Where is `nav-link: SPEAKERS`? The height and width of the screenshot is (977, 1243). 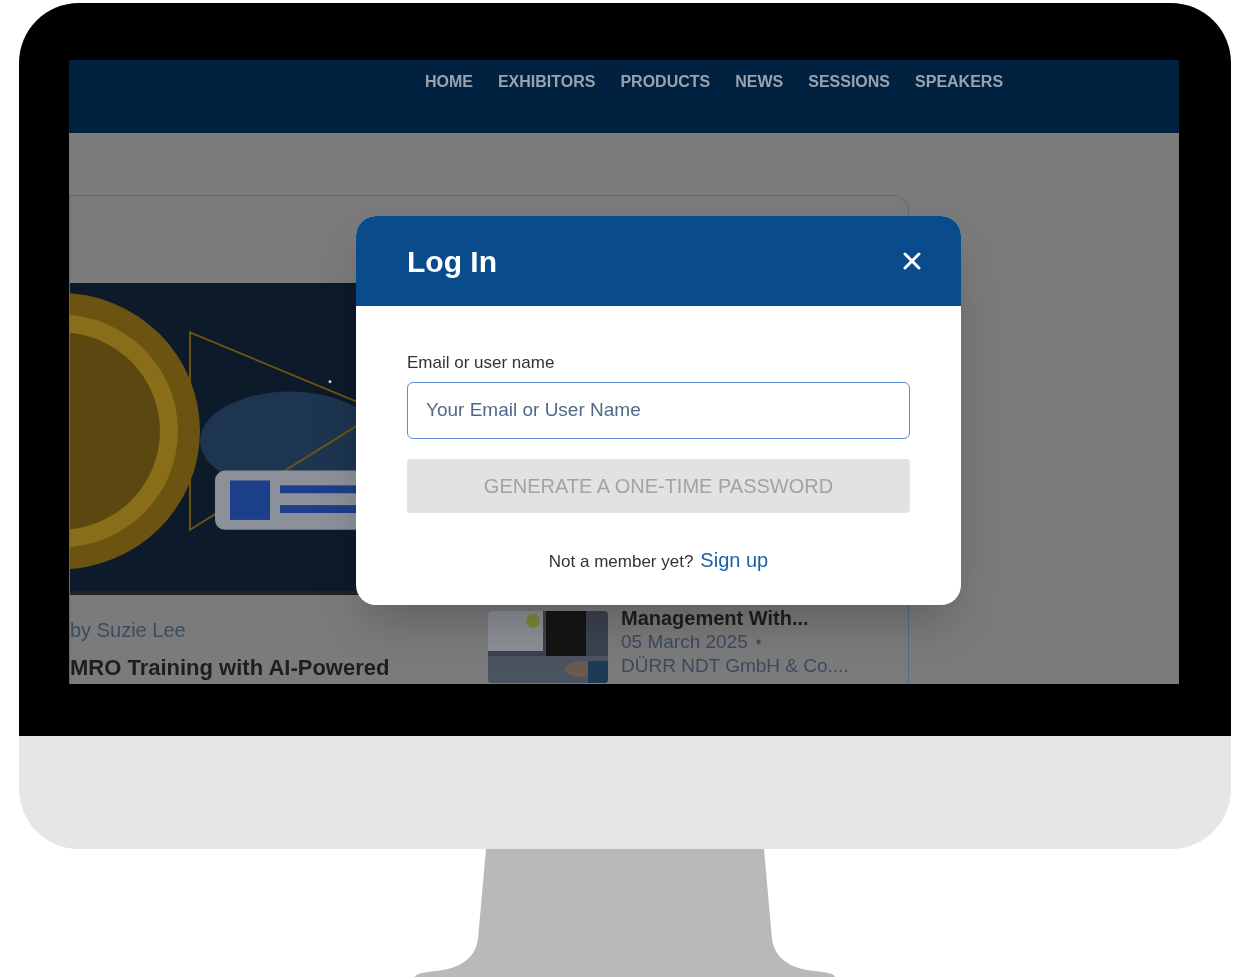
nav-link: SPEAKERS is located at coordinates (959, 81).